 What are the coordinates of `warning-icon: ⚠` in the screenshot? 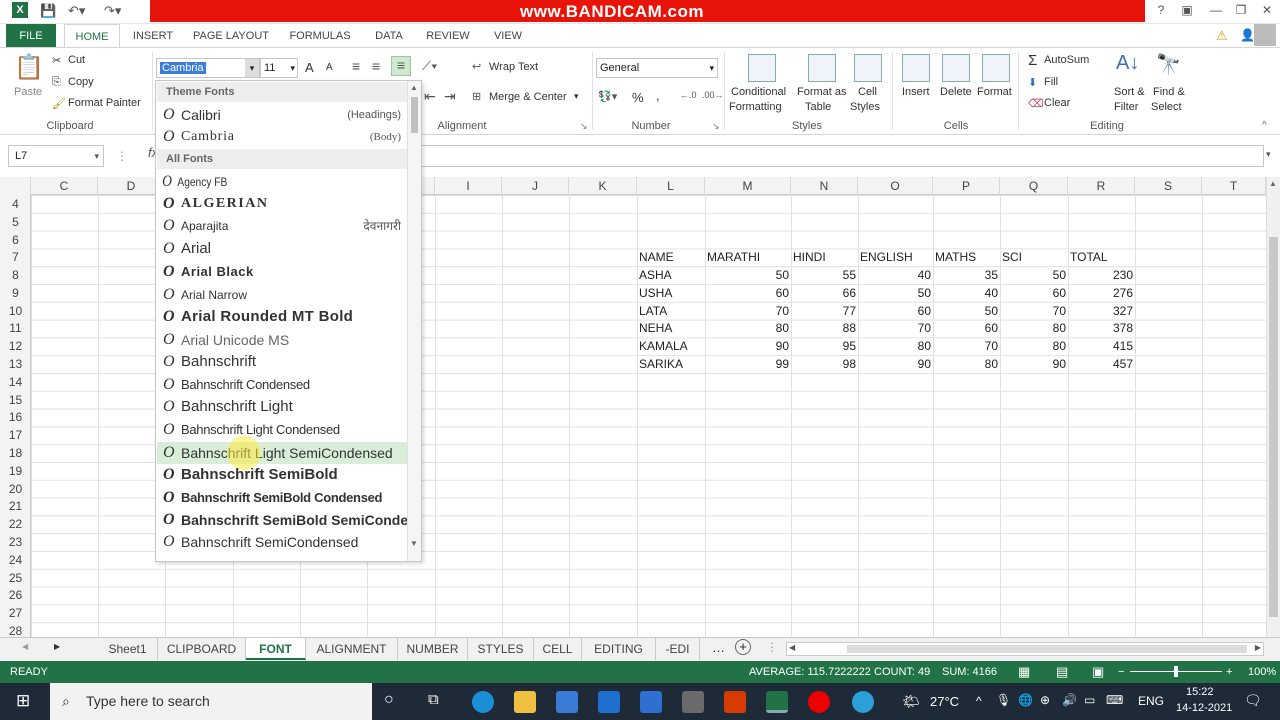 It's located at (1222, 36).